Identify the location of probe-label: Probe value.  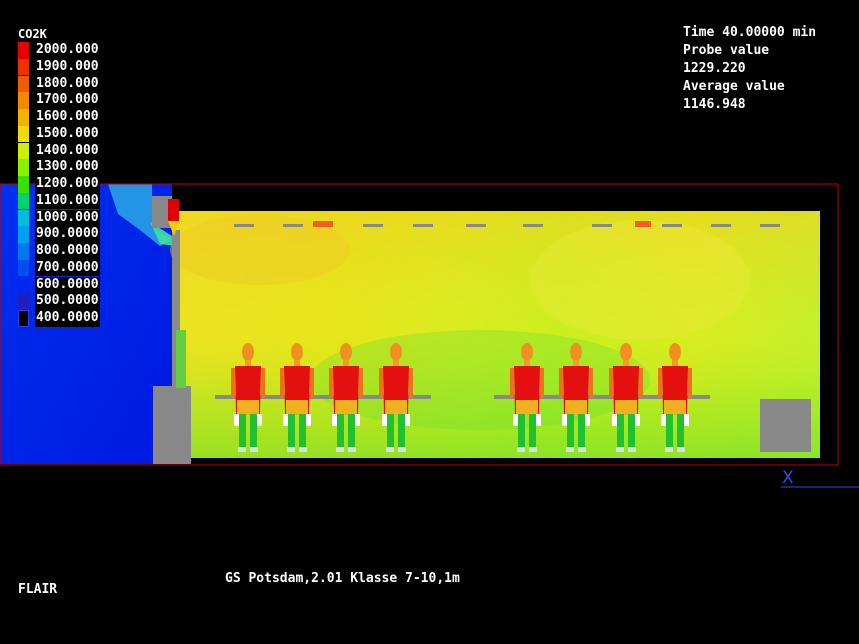
(726, 50).